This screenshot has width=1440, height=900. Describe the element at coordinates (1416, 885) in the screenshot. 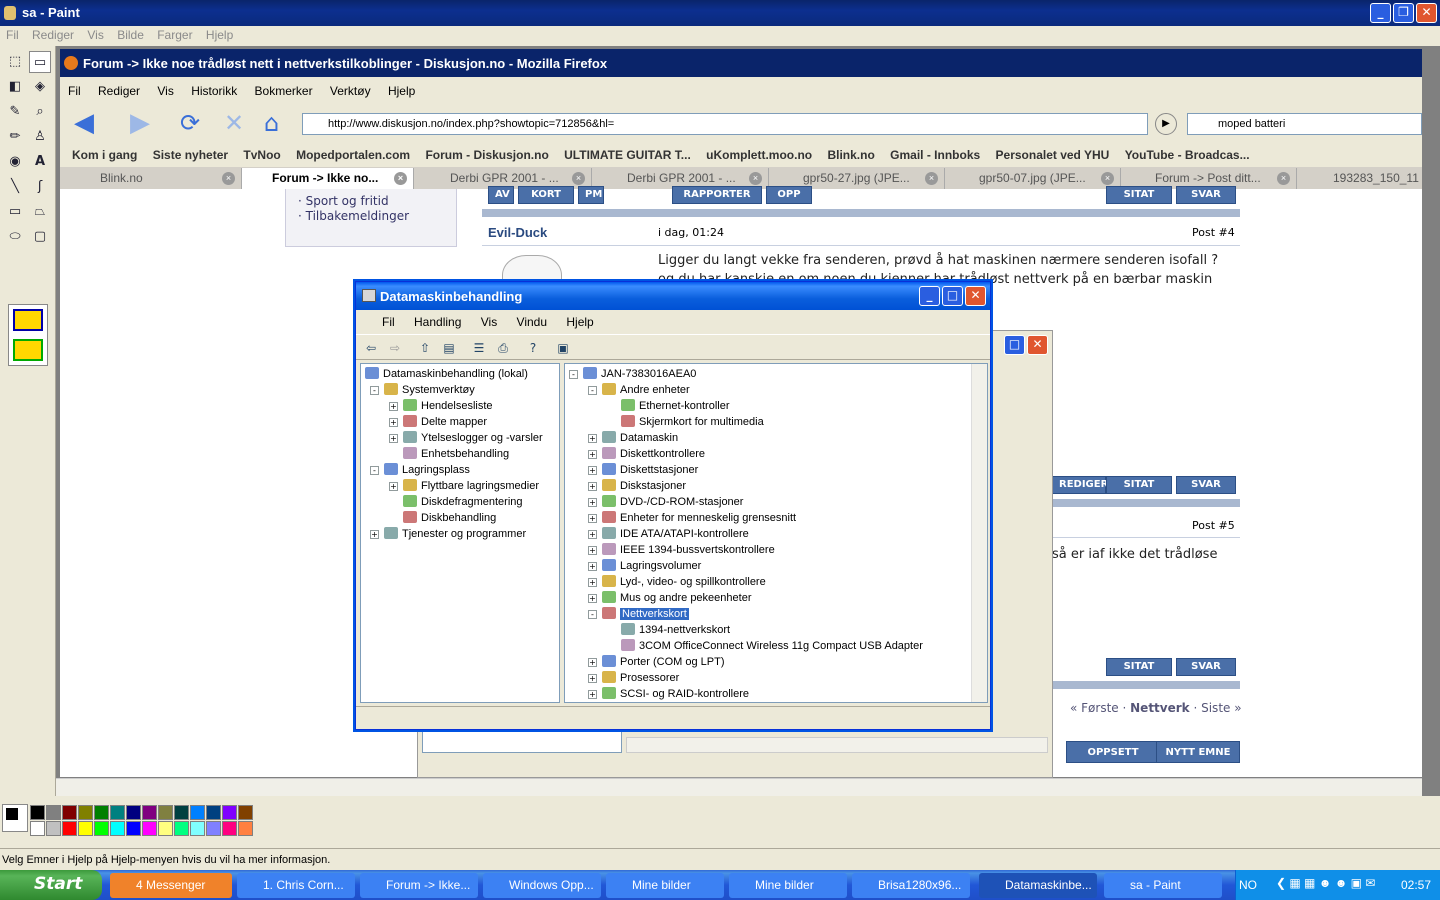

I see `clock: 02:57` at that location.